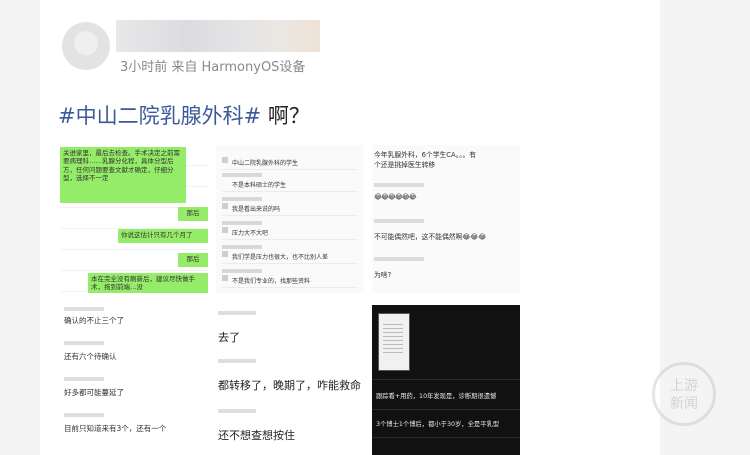  What do you see at coordinates (290, 229) in the screenshot?
I see `list-item: 压力大不大吧` at bounding box center [290, 229].